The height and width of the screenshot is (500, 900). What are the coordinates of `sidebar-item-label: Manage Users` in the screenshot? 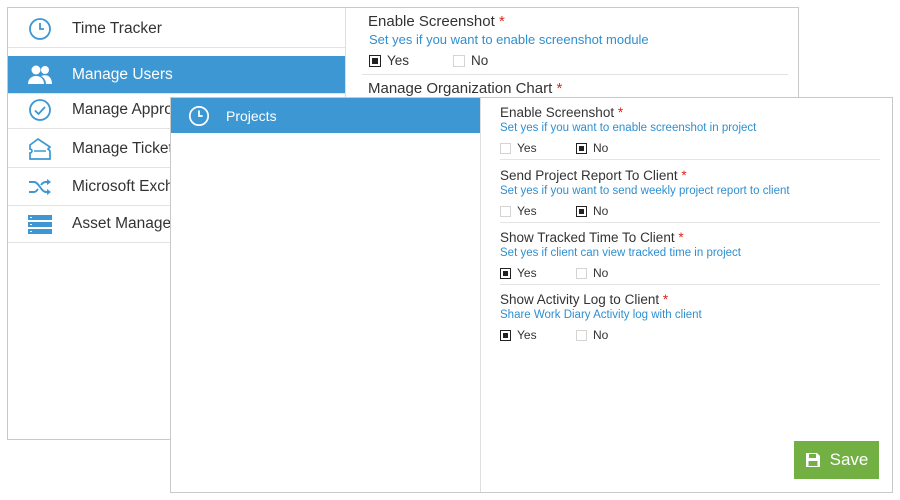 It's located at (122, 74).